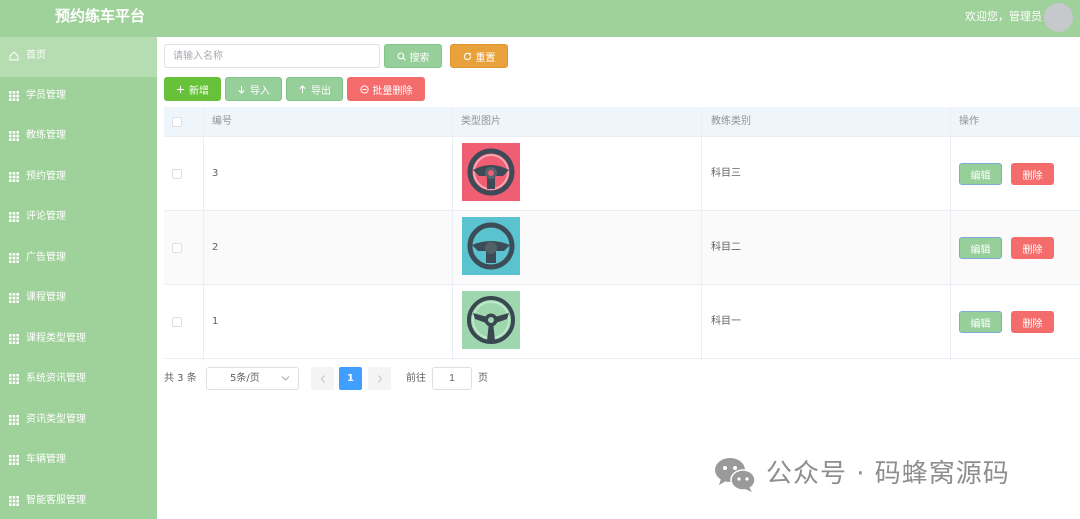 The image size is (1080, 519). Describe the element at coordinates (483, 378) in the screenshot. I see `page-suffix: 页` at that location.